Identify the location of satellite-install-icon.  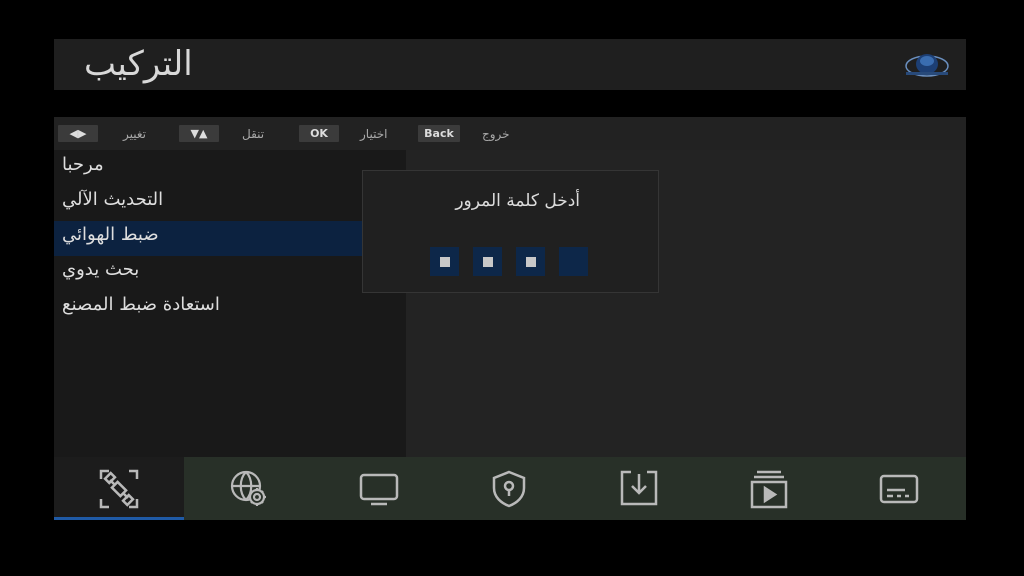
(119, 489).